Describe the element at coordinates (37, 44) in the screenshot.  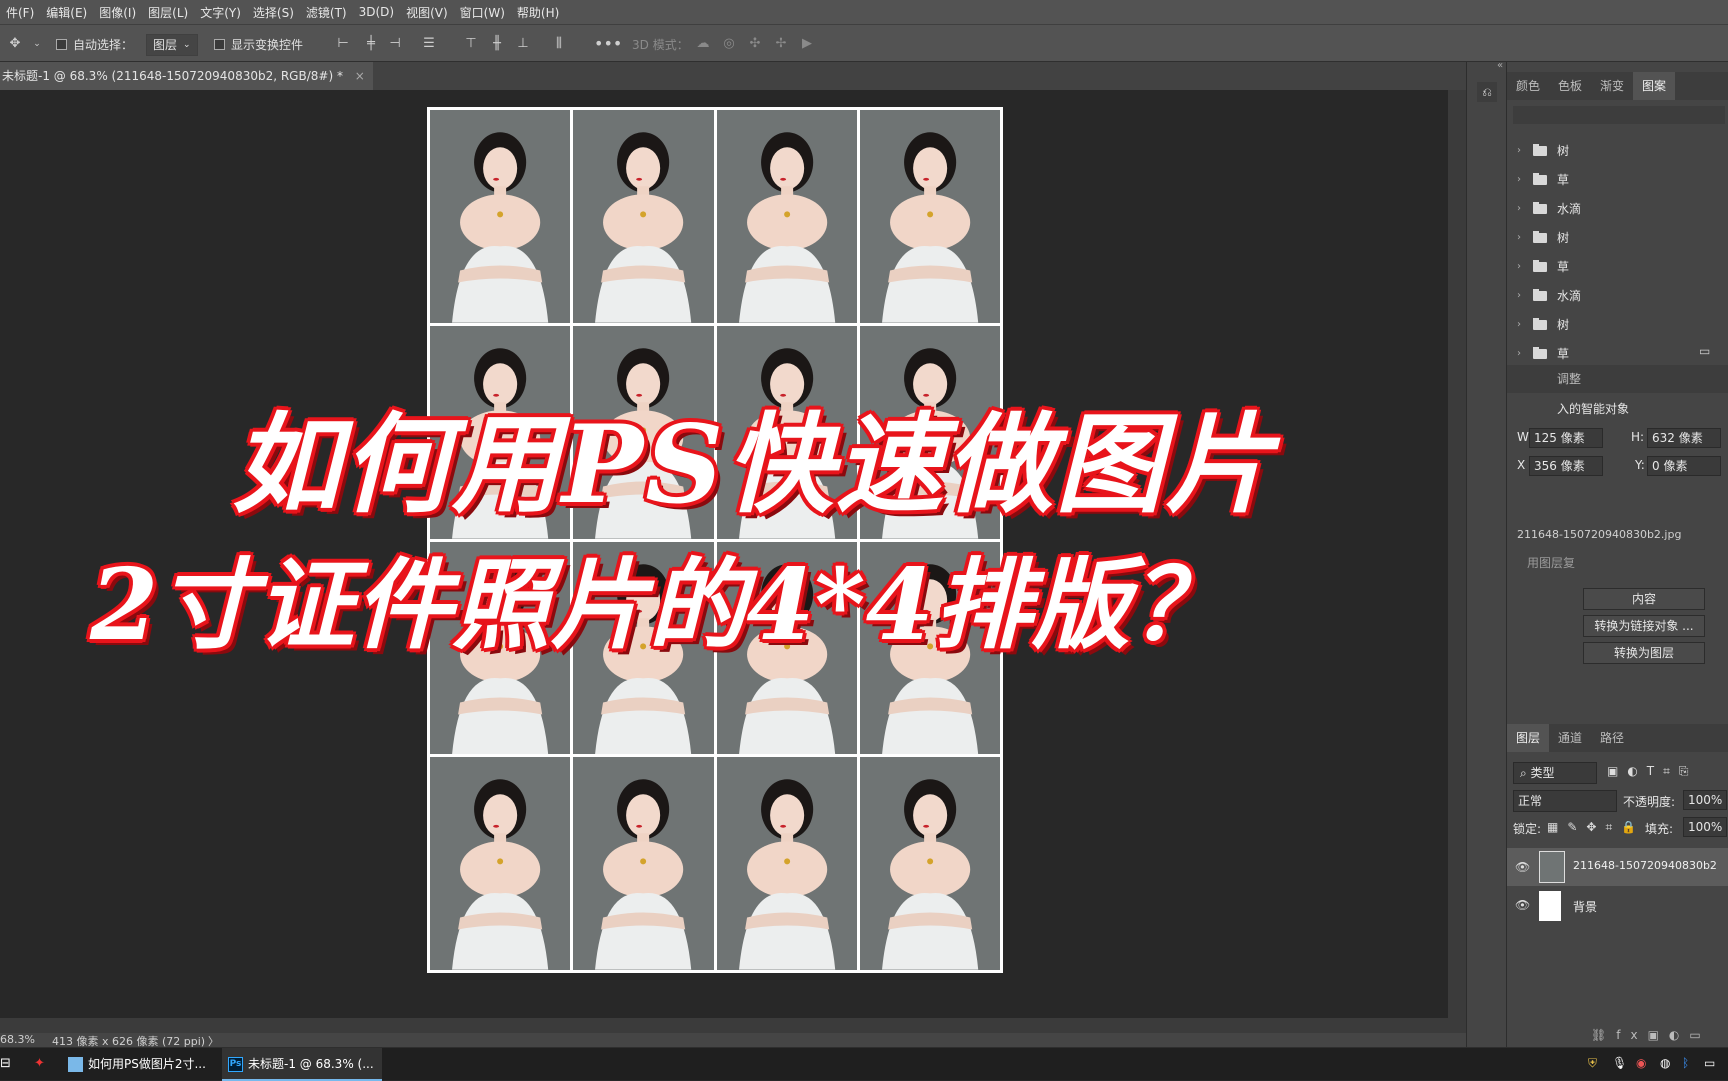
I see `chevron-down-icon: ⌄` at that location.